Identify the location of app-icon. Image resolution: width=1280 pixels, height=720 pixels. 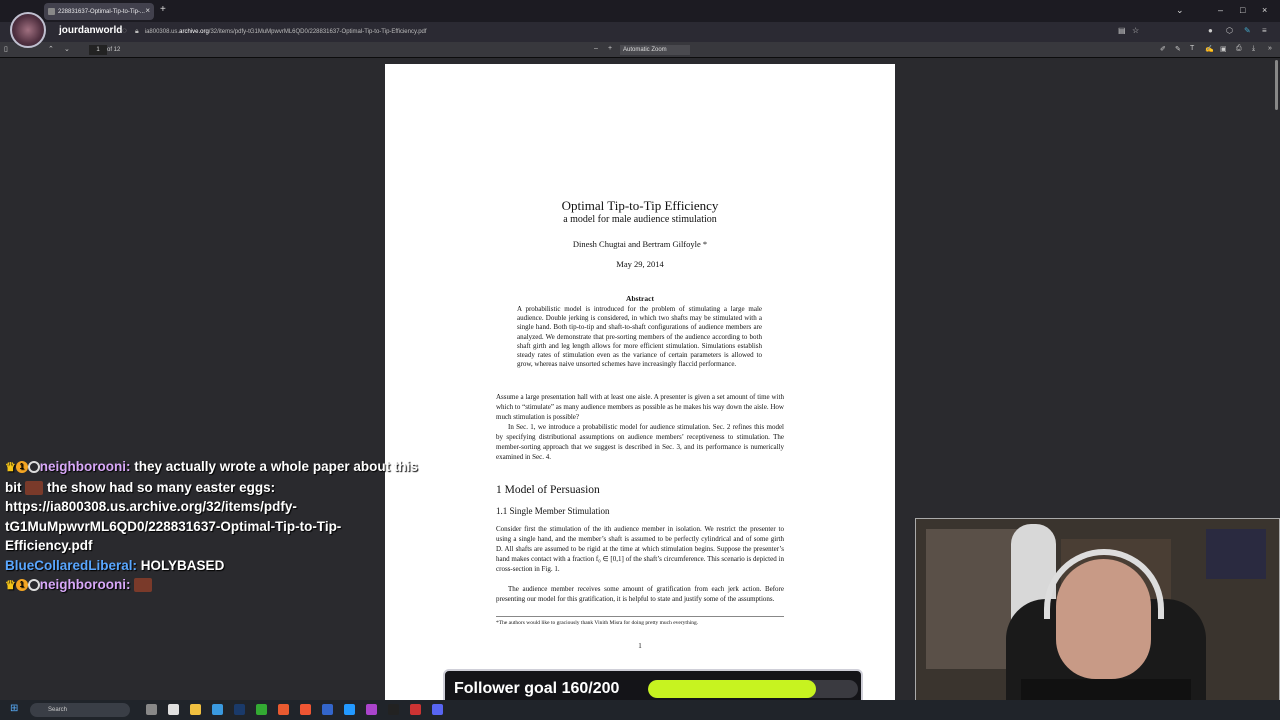
(327, 709).